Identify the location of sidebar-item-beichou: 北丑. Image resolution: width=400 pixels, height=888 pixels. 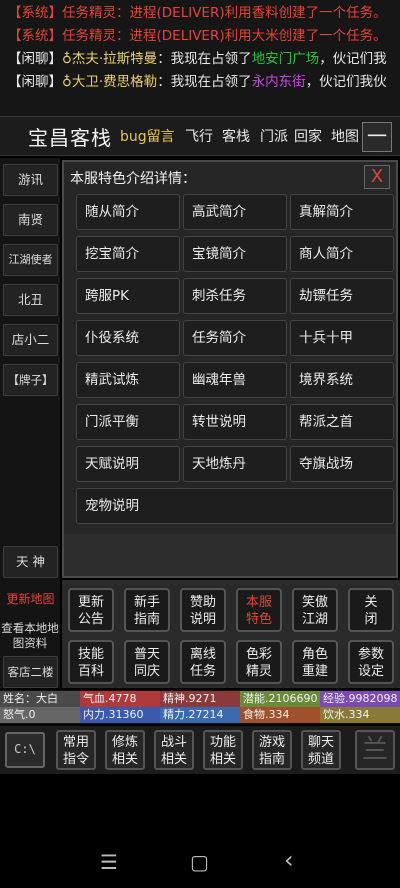
(30, 300).